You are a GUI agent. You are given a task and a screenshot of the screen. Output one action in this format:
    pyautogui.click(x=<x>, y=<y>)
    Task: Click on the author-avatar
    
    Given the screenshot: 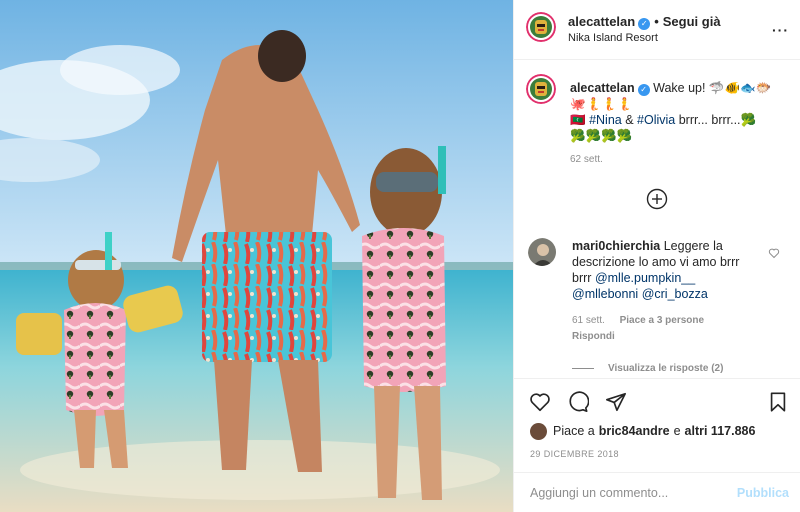 What is the action you would take?
    pyautogui.click(x=541, y=27)
    